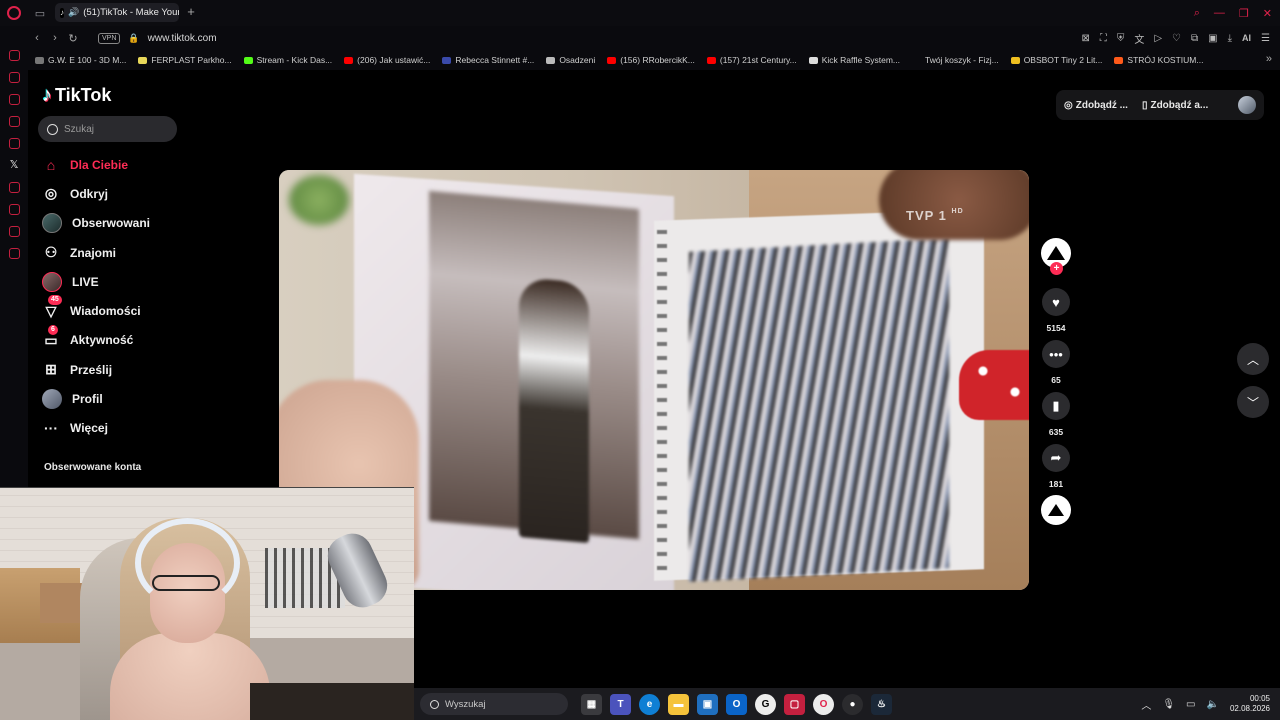 This screenshot has width=1280, height=720. Describe the element at coordinates (707, 704) in the screenshot. I see `microsoft-store-icon: ▣` at that location.